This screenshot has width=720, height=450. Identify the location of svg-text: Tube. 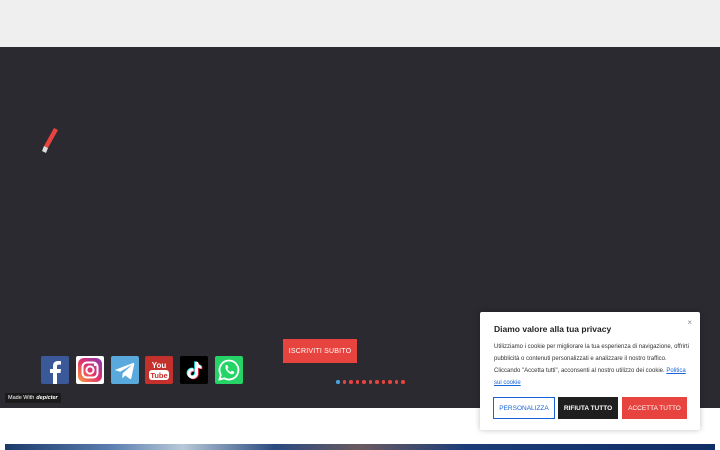
(158, 375).